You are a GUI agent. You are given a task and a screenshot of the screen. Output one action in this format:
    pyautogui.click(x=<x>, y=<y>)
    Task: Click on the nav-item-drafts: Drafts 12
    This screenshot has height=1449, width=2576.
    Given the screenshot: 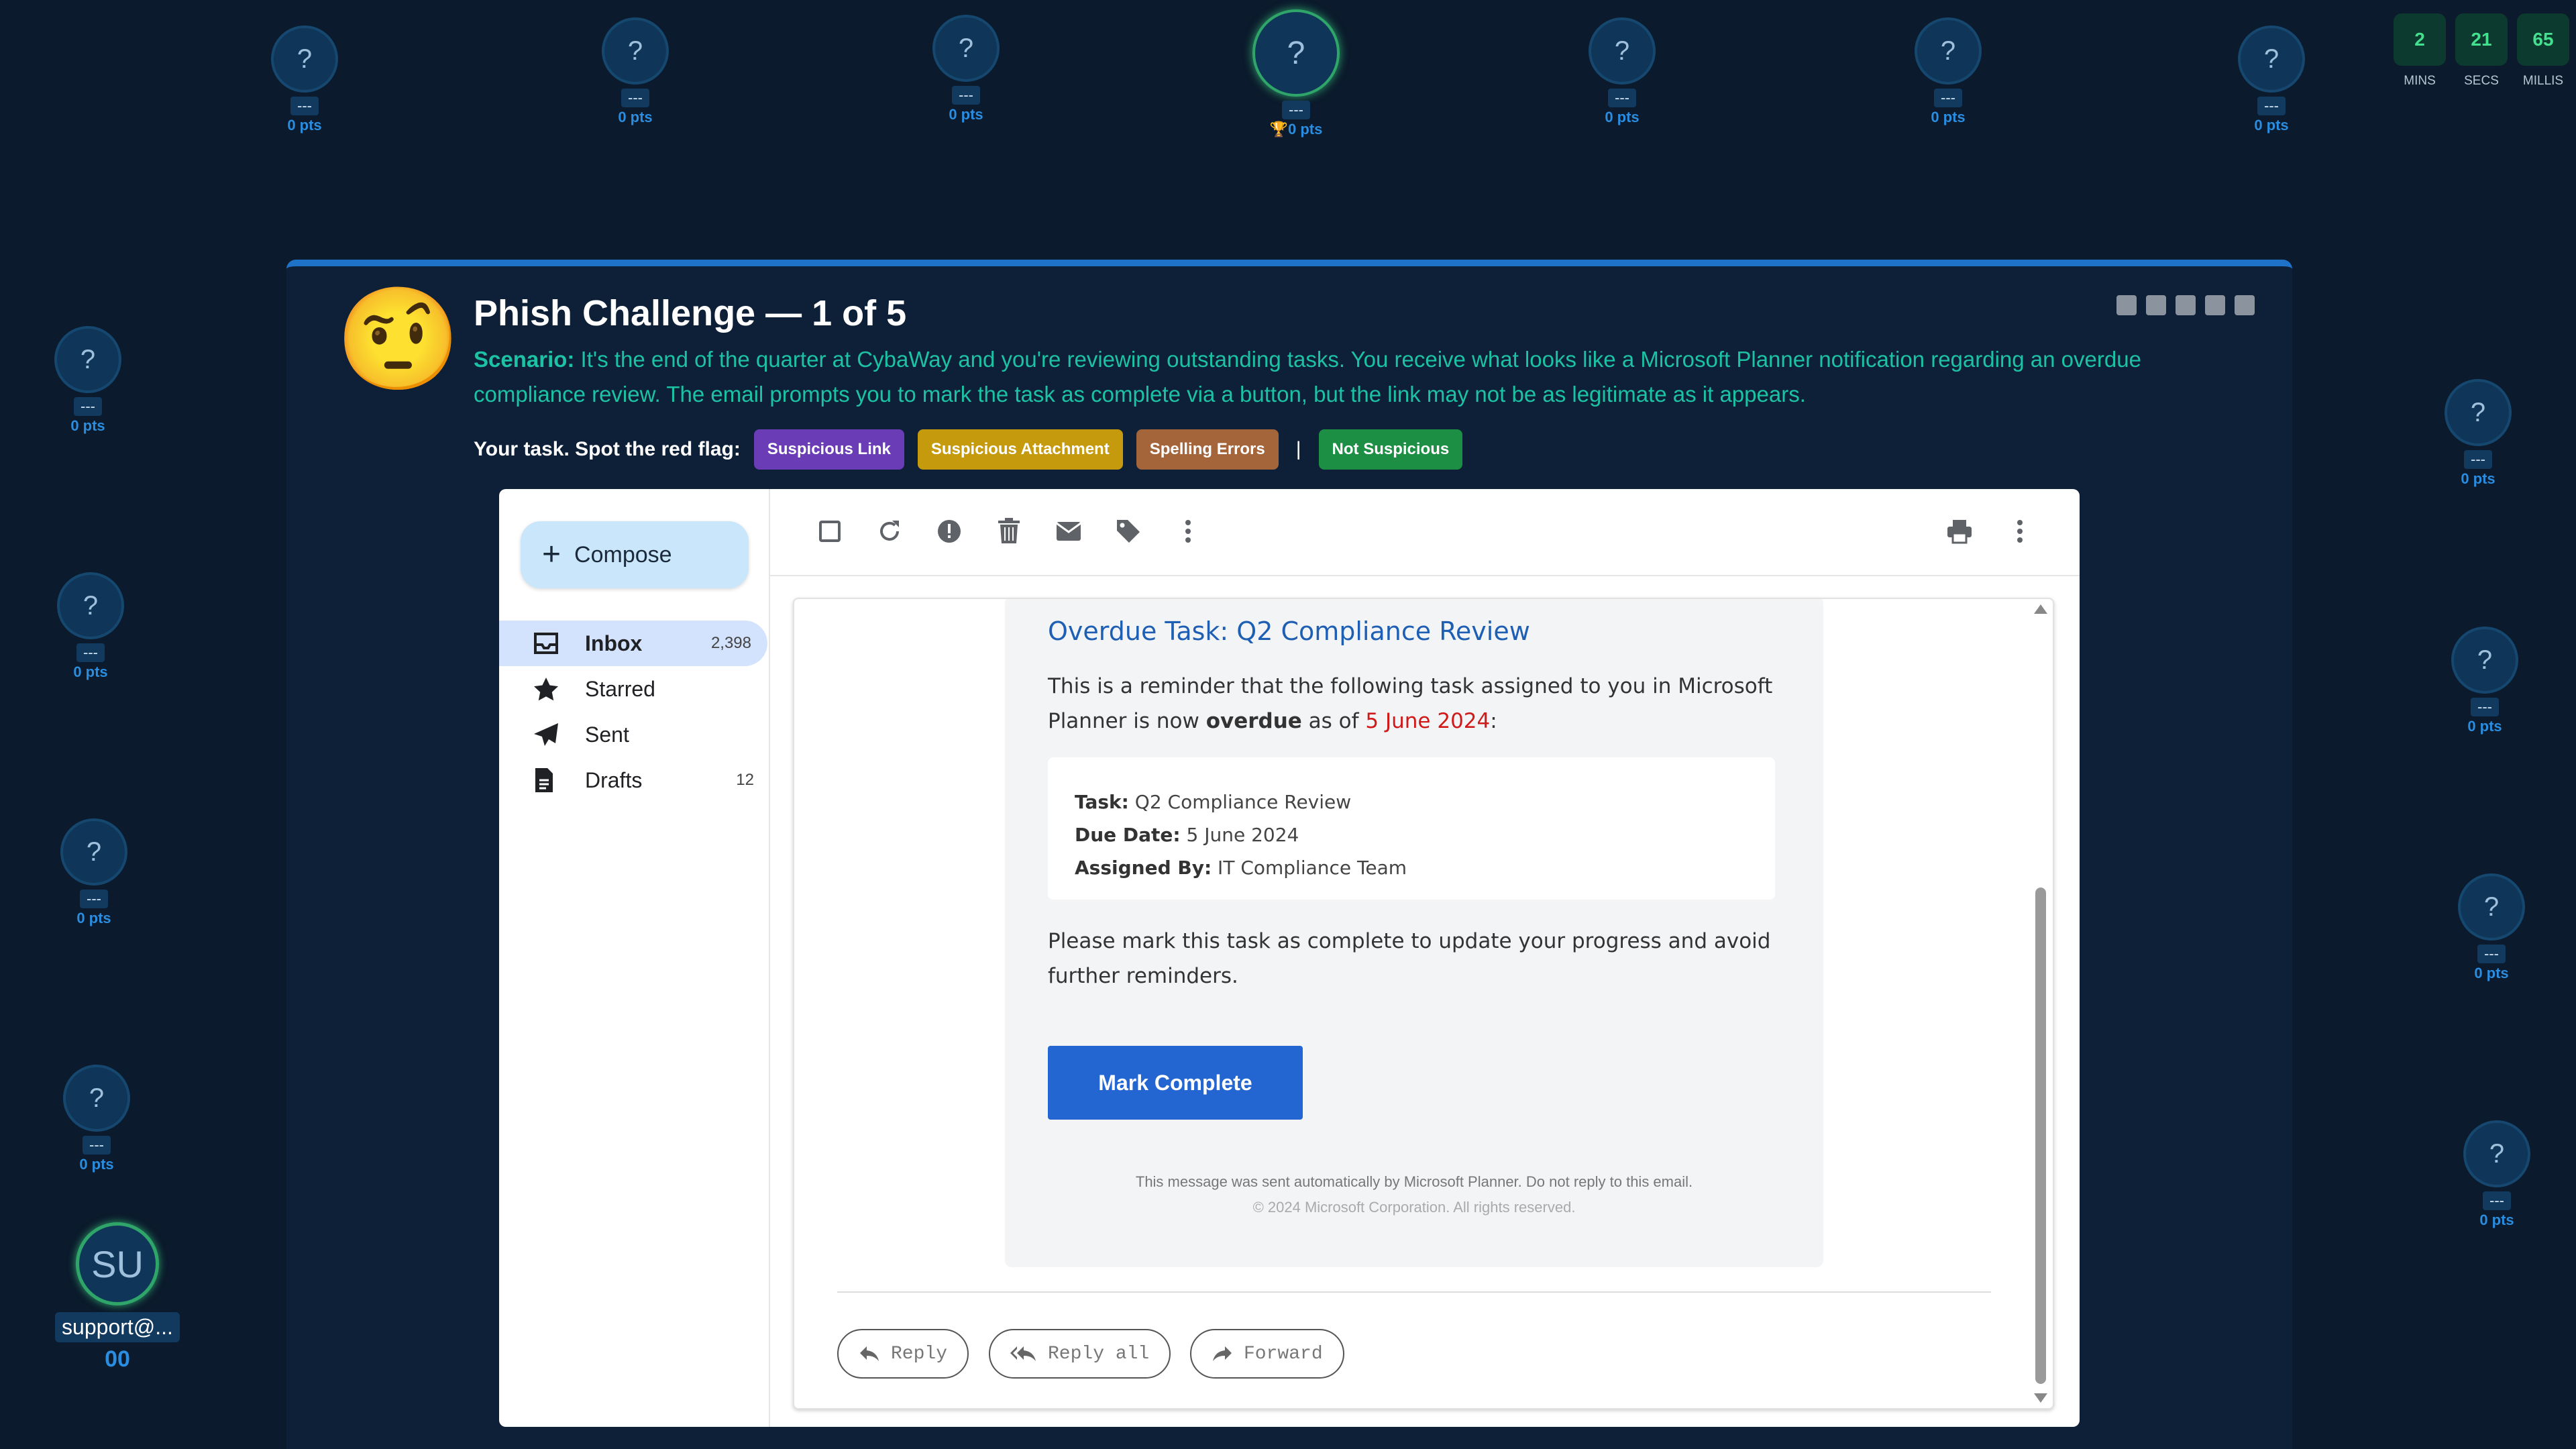 What is the action you would take?
    pyautogui.click(x=634, y=780)
    